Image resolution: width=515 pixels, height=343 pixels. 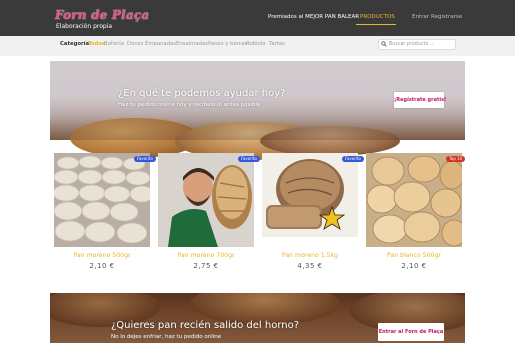 I want to click on category-bolleria: Bollería, so click(x=114, y=44).